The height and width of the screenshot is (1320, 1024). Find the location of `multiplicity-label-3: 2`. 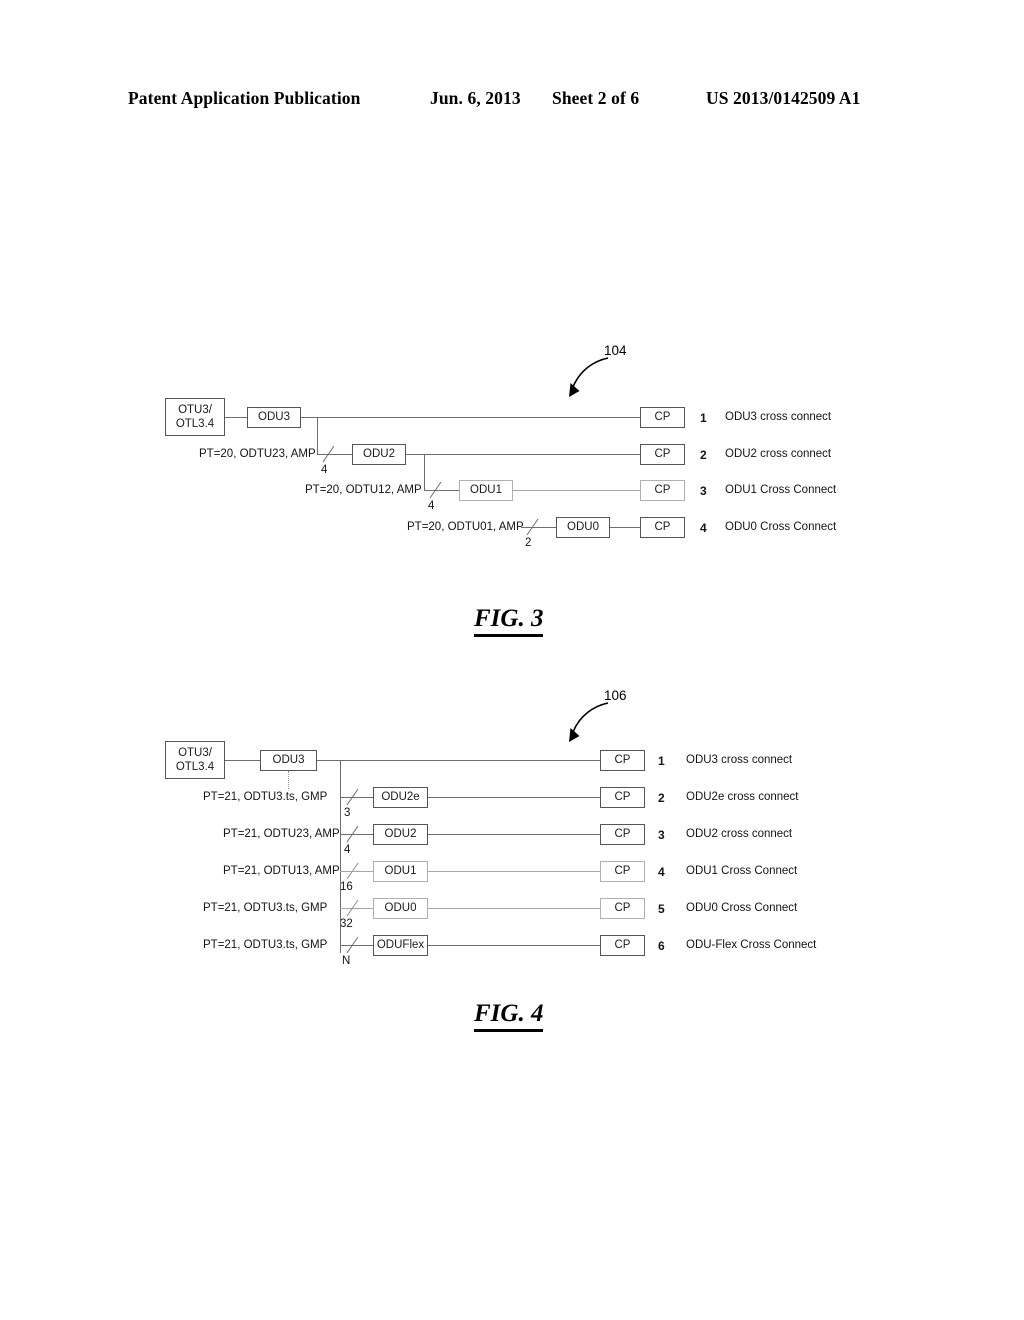

multiplicity-label-3: 2 is located at coordinates (528, 543).